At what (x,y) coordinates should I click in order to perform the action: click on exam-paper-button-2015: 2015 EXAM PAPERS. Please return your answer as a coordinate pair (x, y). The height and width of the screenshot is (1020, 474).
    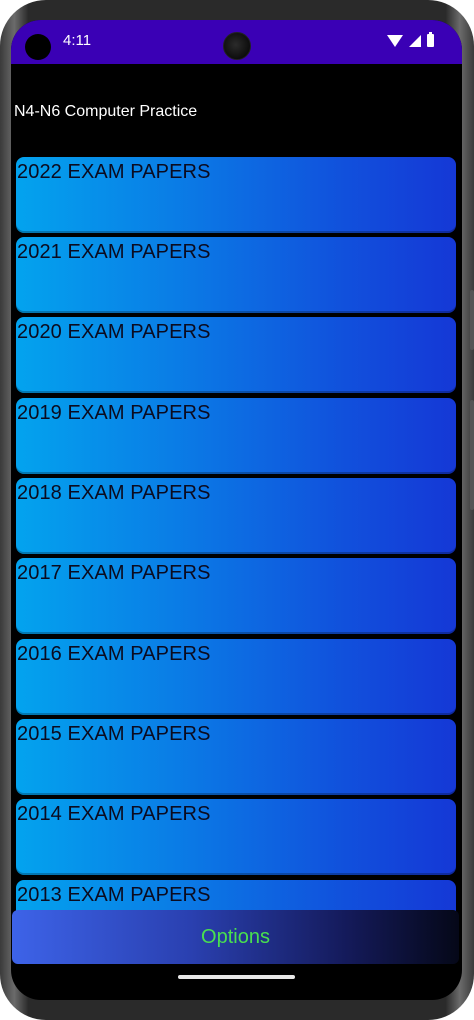
    Looking at the image, I should click on (236, 757).